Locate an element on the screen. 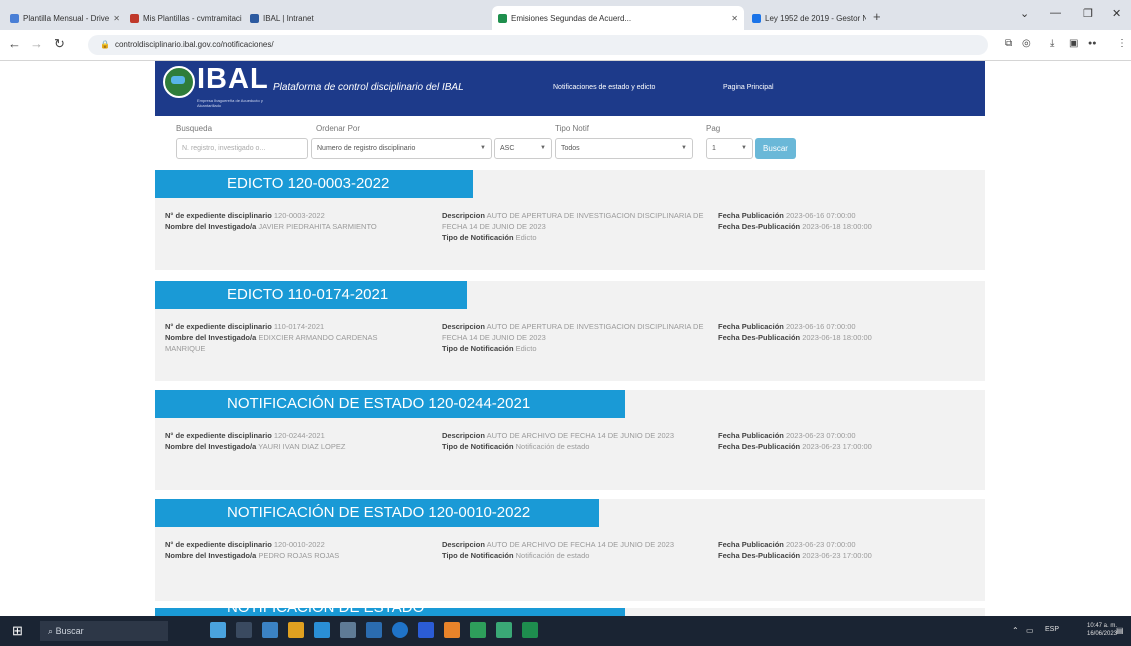 The height and width of the screenshot is (646, 1131). back-icon: ← is located at coordinates (14, 43).